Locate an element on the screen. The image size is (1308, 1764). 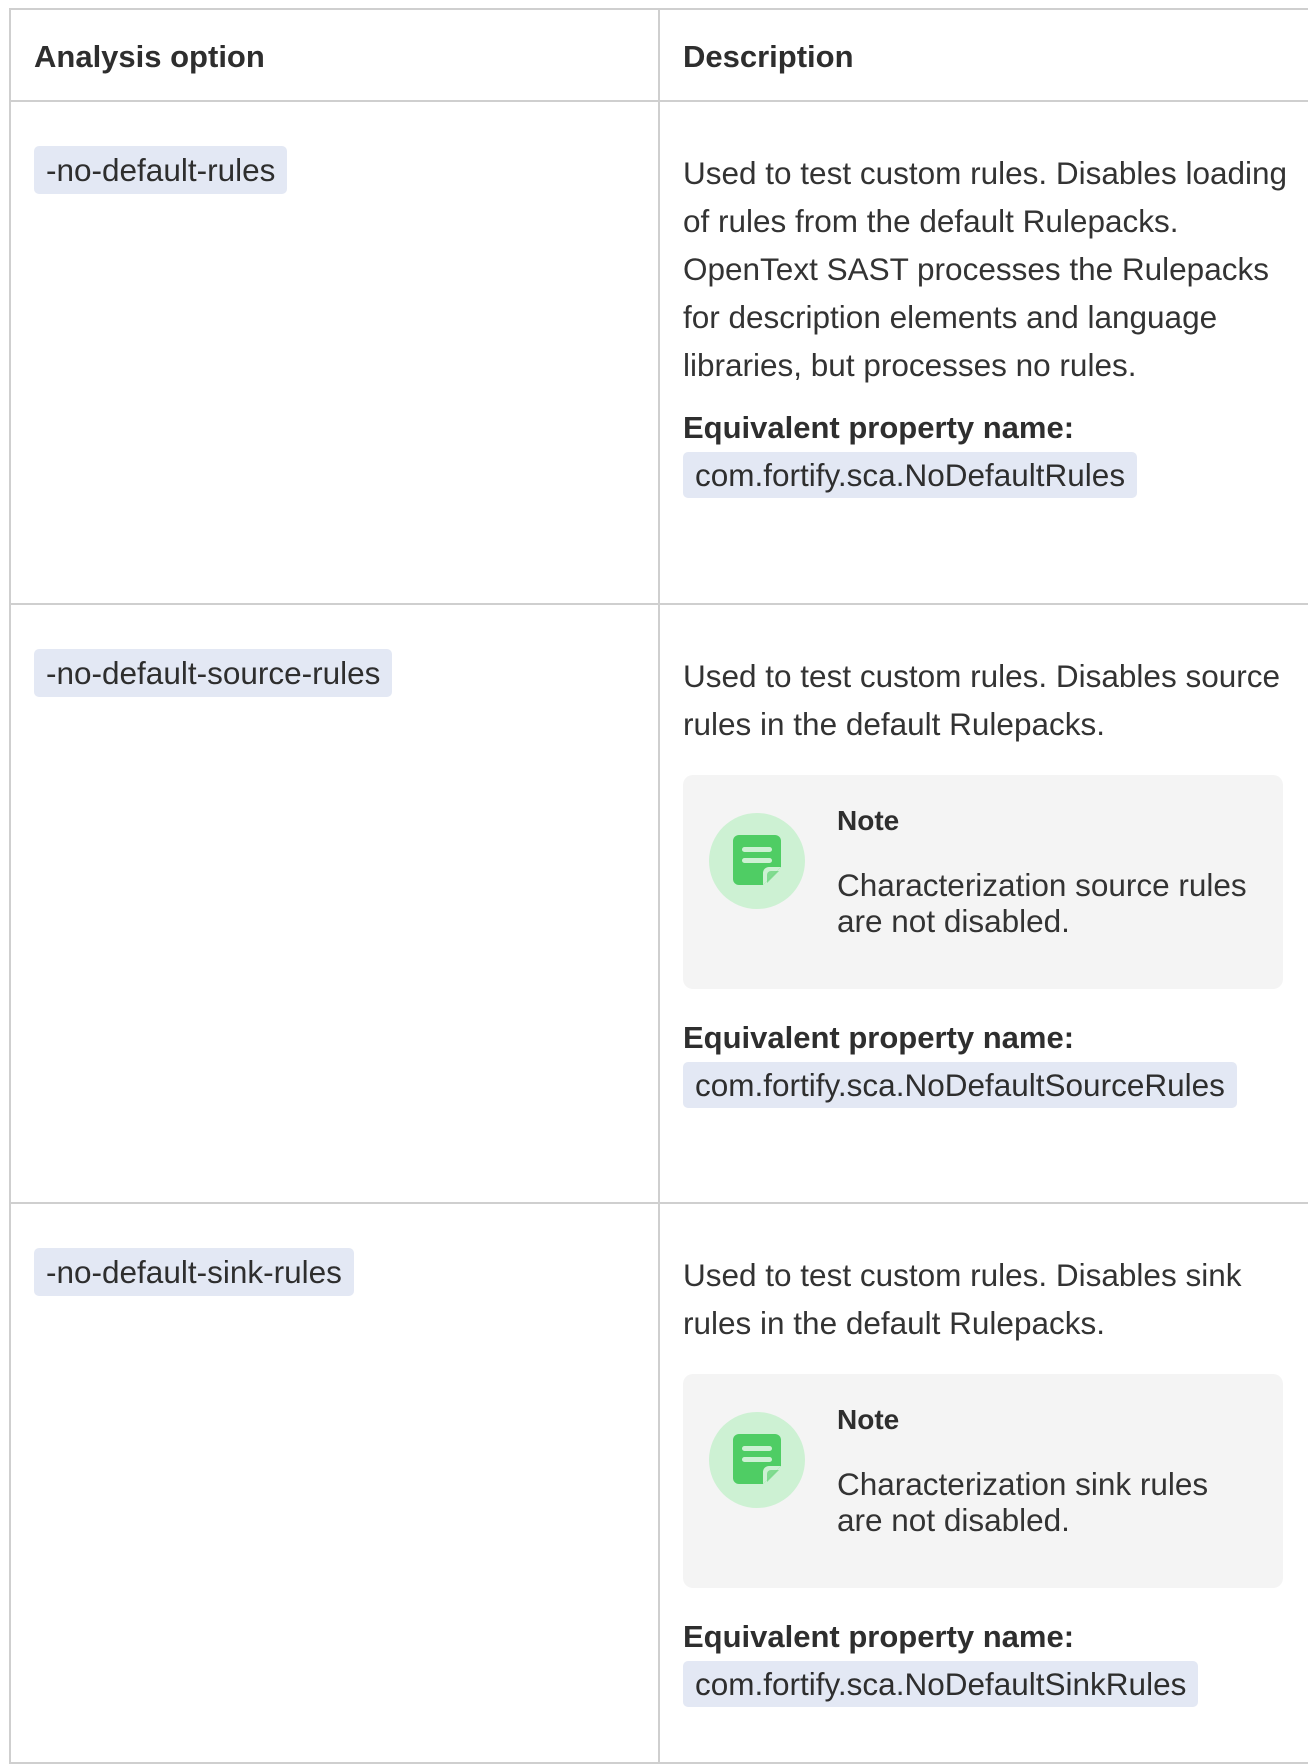
table-header-row: Analysis option Description is located at coordinates (659, 56).